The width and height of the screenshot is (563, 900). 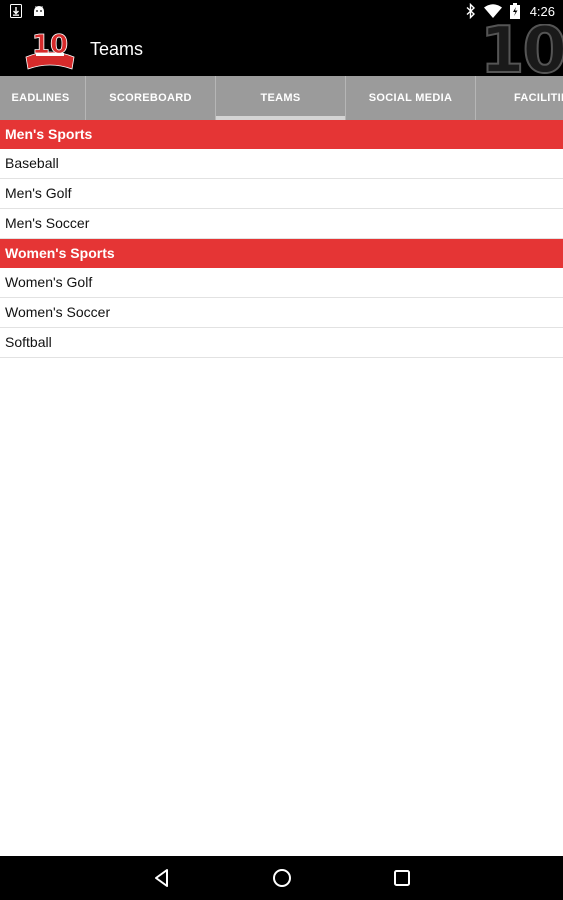 What do you see at coordinates (281, 134) in the screenshot?
I see `section-header-mens-sports: Men's Sports` at bounding box center [281, 134].